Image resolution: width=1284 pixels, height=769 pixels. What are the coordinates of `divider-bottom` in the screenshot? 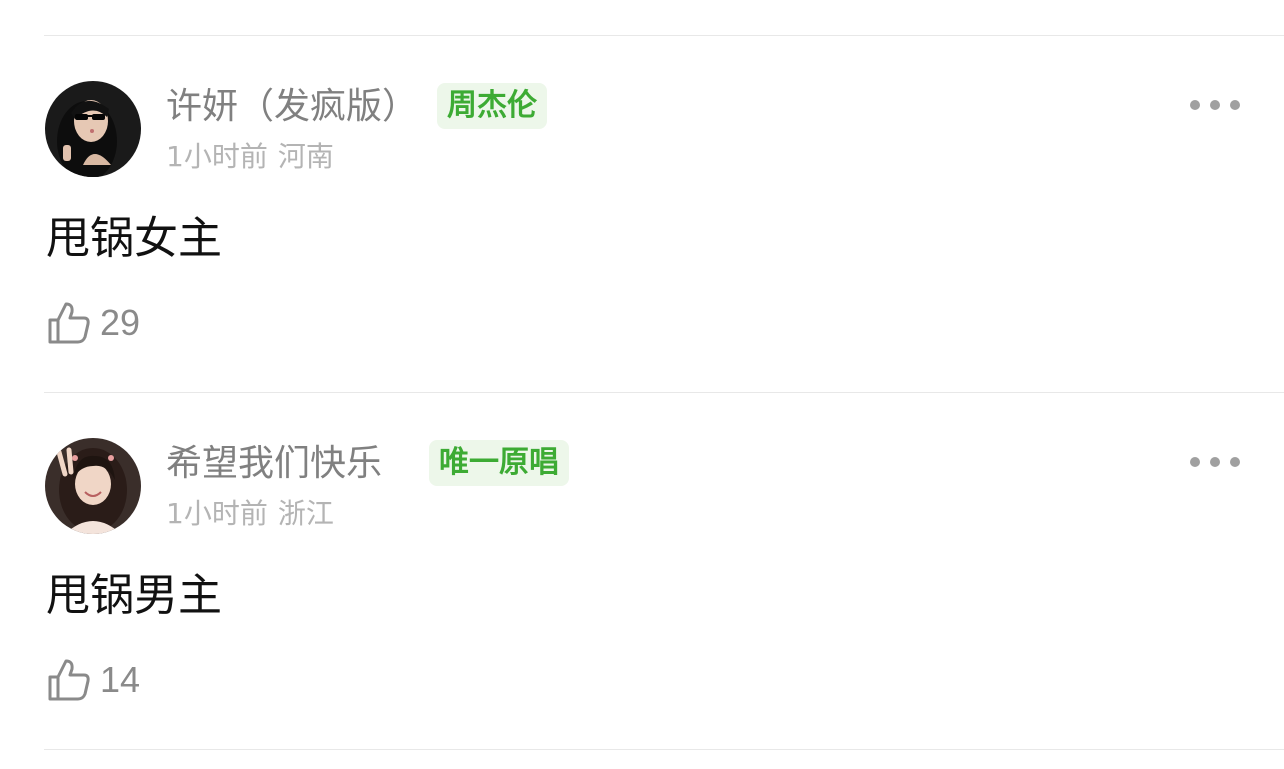 It's located at (664, 749).